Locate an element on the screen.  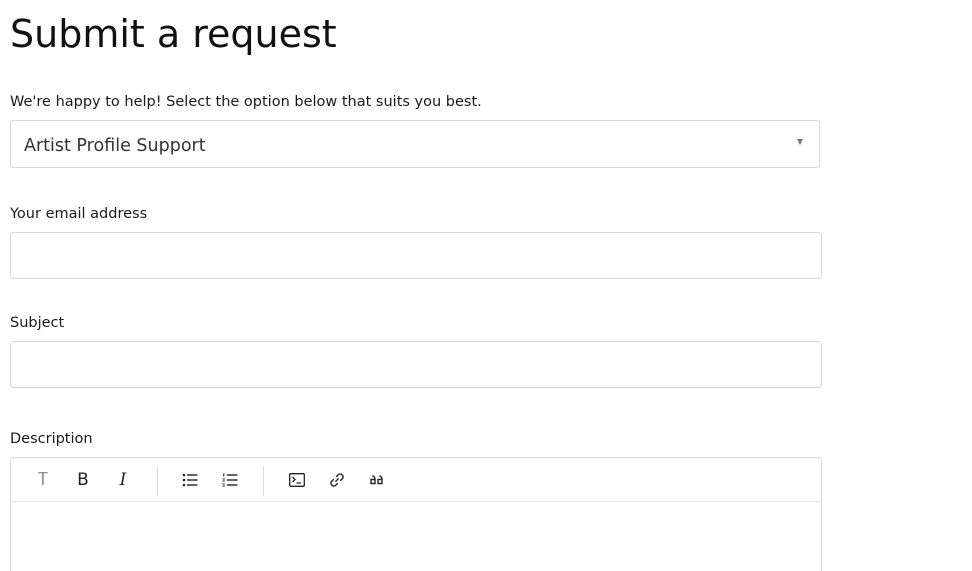
page-title: Submit a request is located at coordinates (173, 34).